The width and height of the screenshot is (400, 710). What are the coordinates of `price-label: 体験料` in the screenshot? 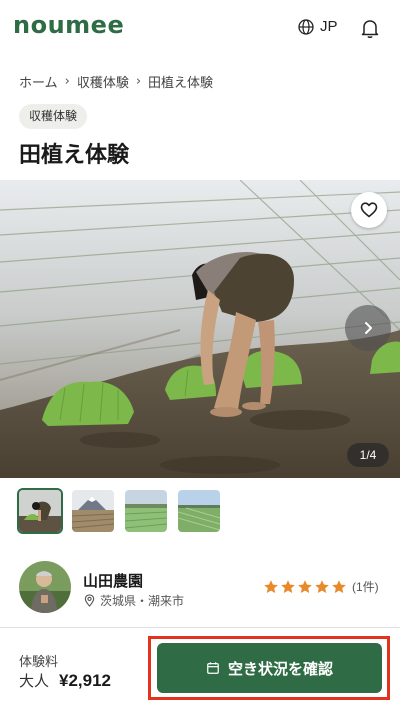 It's located at (39, 662).